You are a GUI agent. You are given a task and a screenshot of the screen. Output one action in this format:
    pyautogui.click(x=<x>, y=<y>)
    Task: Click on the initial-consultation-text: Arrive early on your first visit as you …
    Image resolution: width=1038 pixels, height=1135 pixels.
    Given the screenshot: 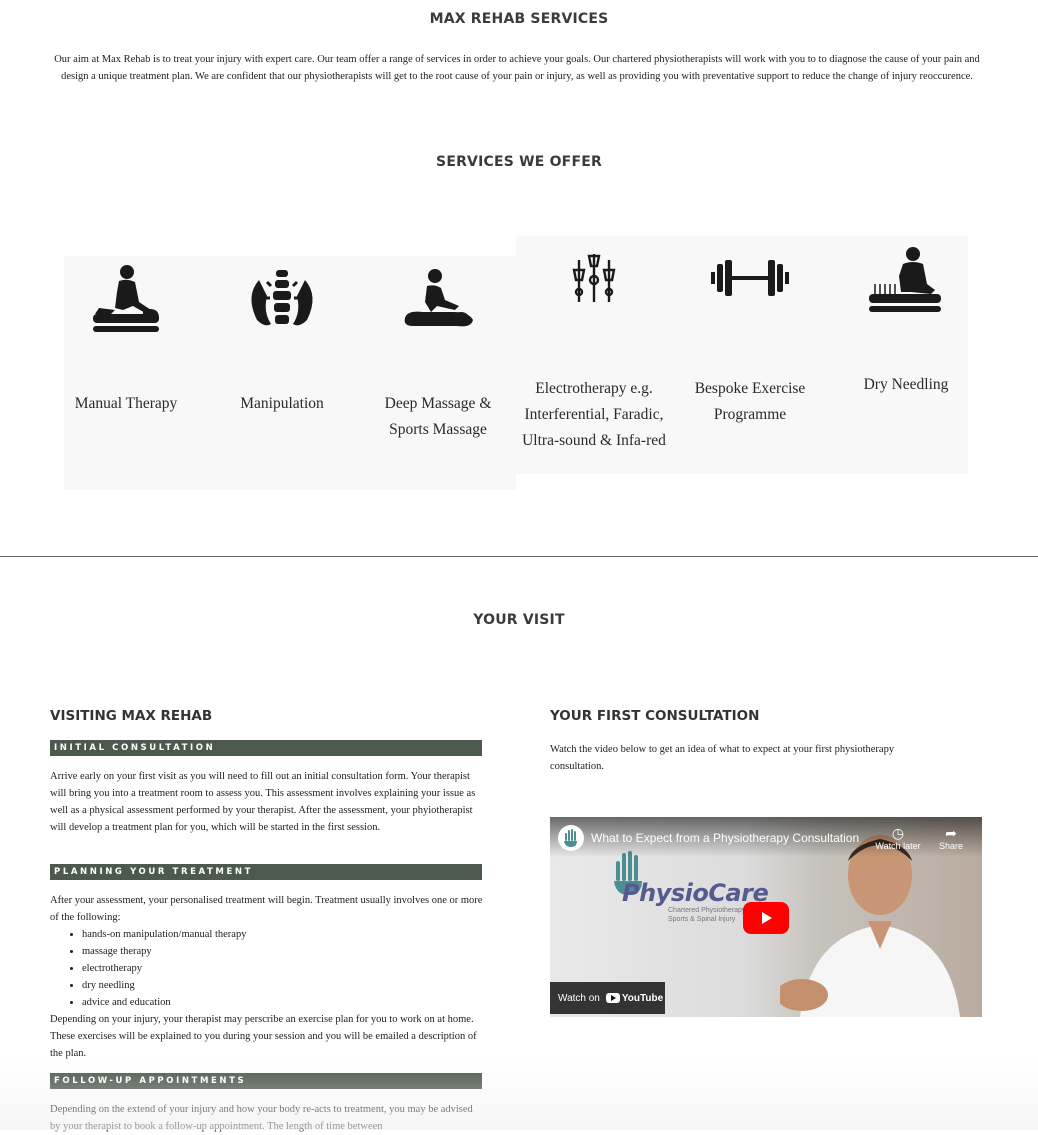 What is the action you would take?
    pyautogui.click(x=263, y=802)
    